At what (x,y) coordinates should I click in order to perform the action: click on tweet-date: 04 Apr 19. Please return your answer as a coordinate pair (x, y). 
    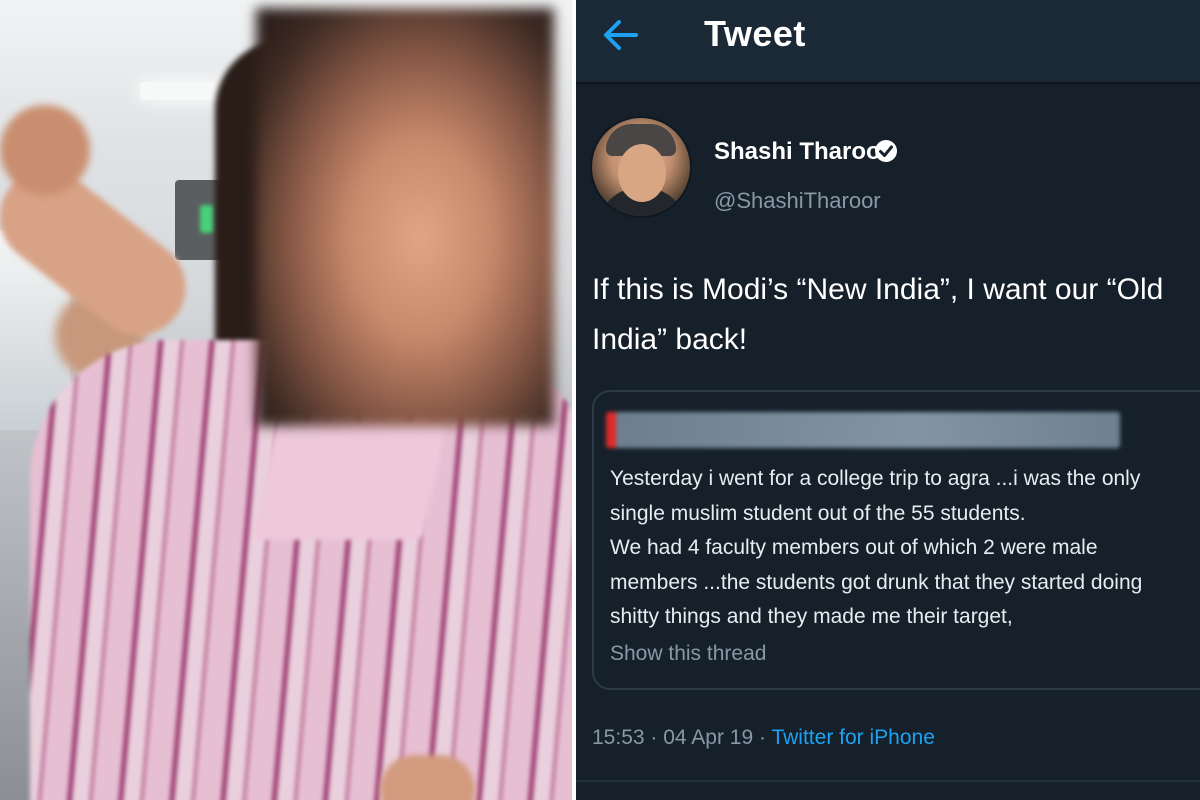
    Looking at the image, I should click on (708, 737).